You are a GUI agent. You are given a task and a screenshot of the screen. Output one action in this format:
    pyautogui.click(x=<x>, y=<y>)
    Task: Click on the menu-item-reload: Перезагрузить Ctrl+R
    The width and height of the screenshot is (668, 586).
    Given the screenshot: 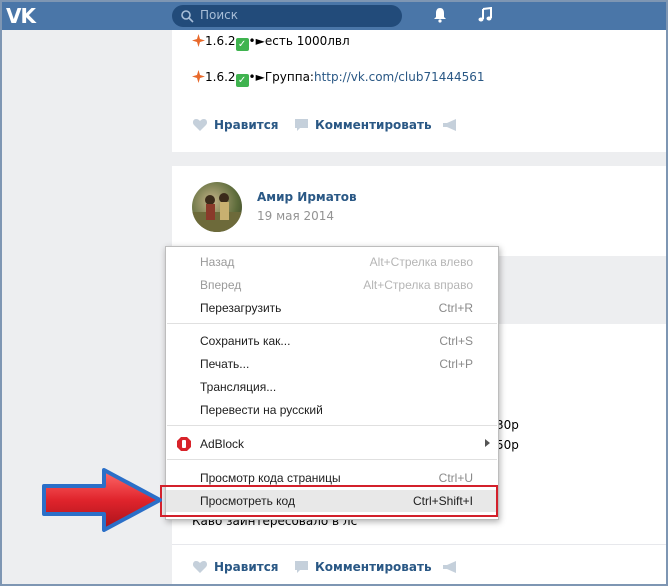 What is the action you would take?
    pyautogui.click(x=332, y=308)
    